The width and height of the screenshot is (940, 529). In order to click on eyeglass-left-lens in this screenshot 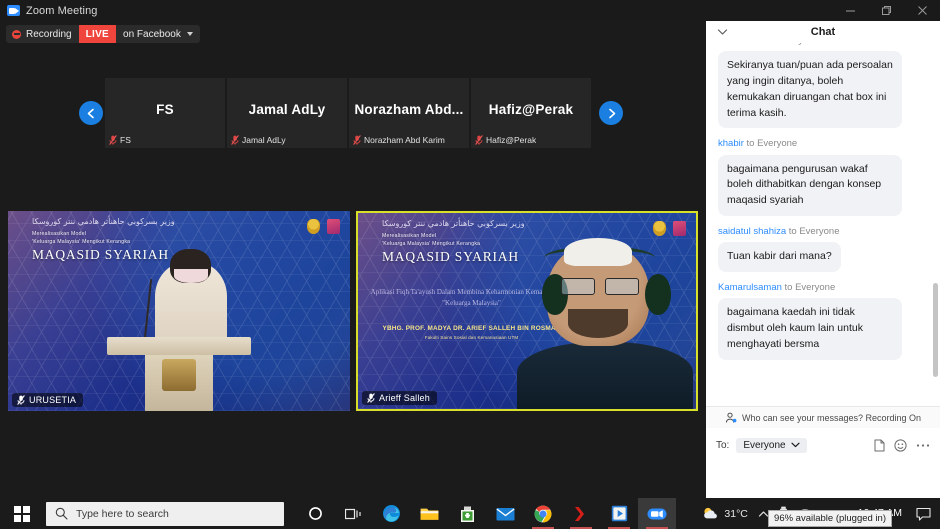, I will do `click(577, 286)`.